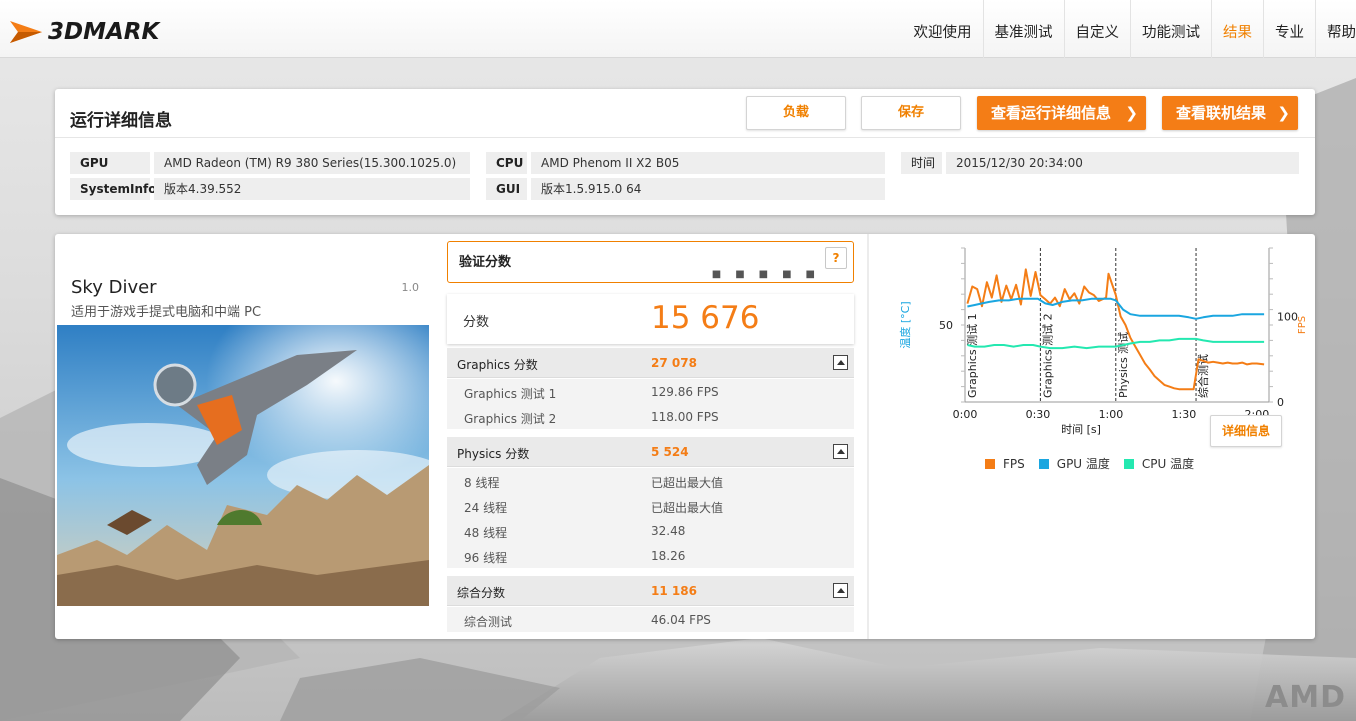  Describe the element at coordinates (796, 113) in the screenshot. I see `load-button: 负载` at that location.